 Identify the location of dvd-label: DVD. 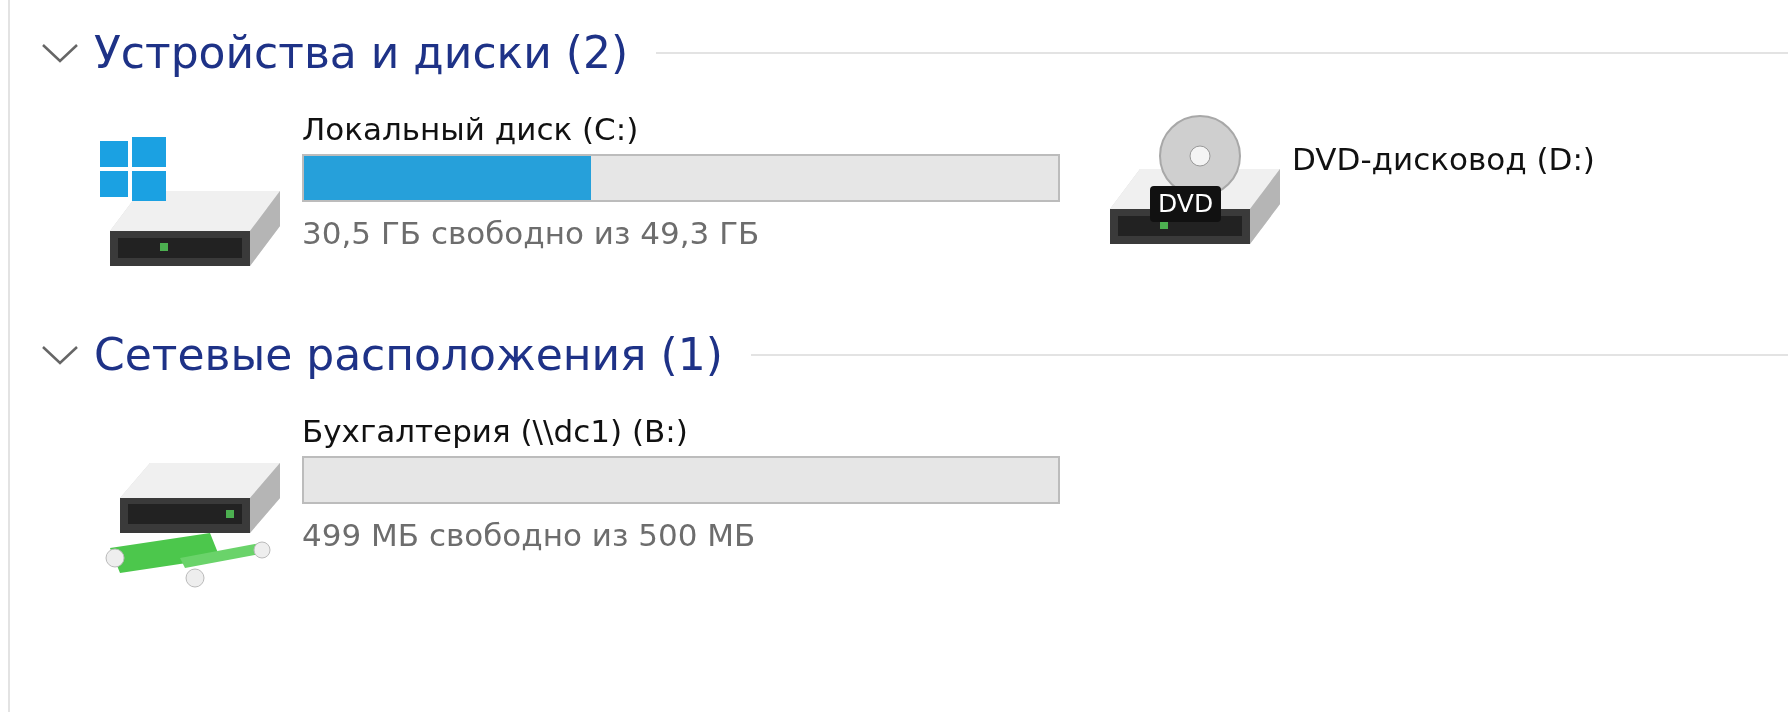
(1186, 204).